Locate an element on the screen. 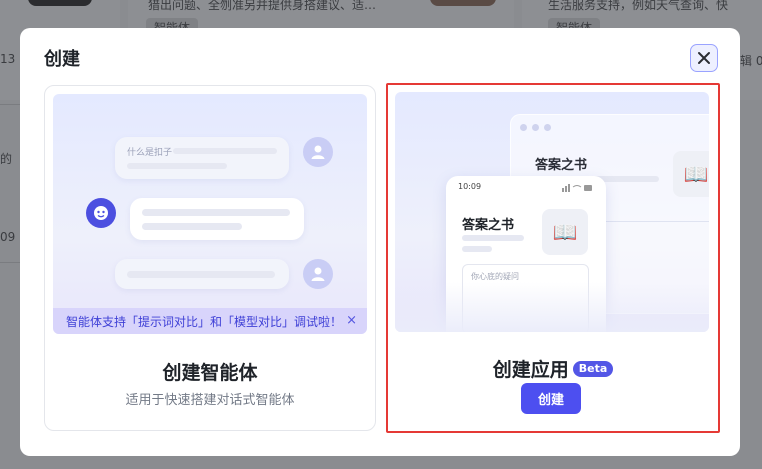 This screenshot has width=762, height=469. bot-icon is located at coordinates (101, 213).